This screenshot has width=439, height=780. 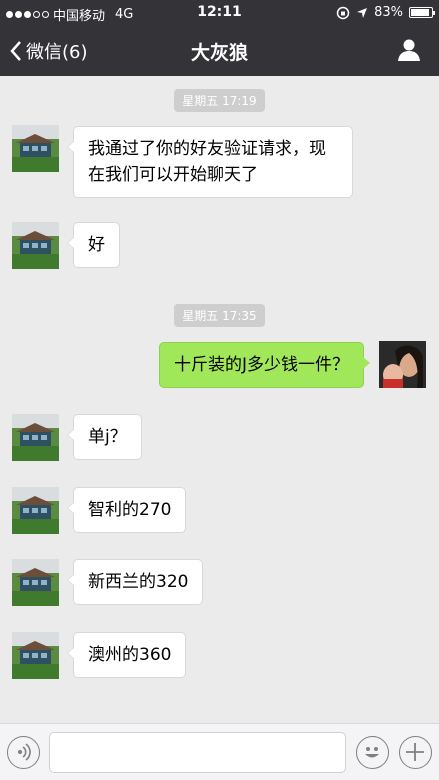 I want to click on incoming-message: 我通过了你的好友验证请求，现在我们可以开始聊天了, so click(x=210, y=162).